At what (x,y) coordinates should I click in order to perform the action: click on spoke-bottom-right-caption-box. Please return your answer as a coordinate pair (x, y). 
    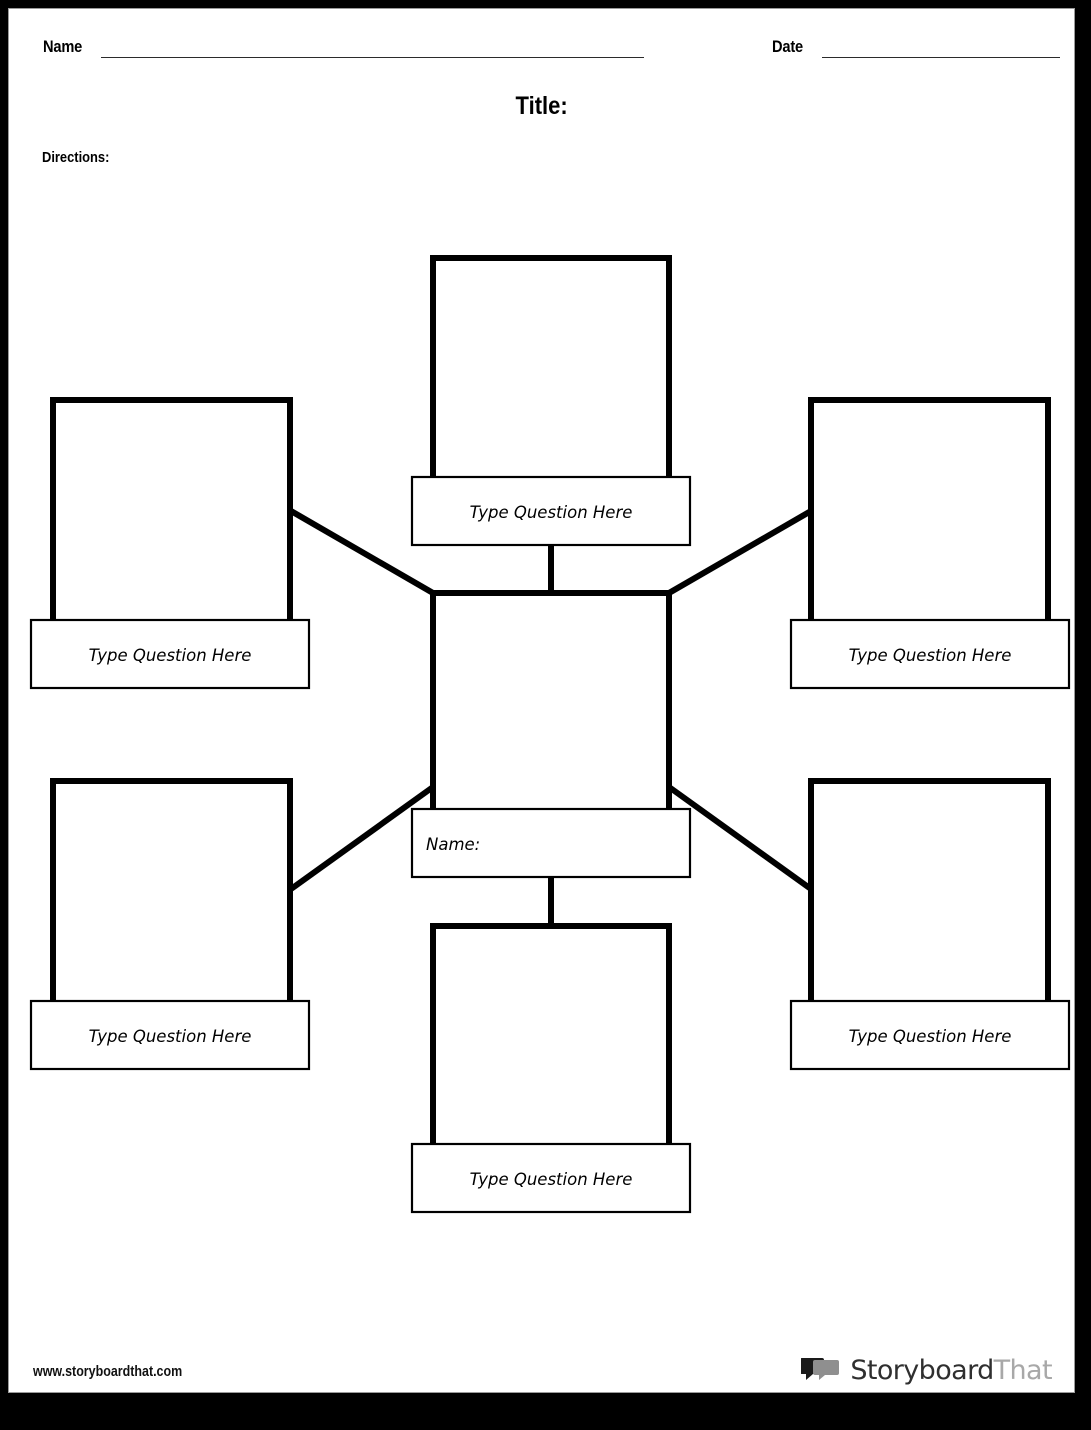
    Looking at the image, I should click on (930, 1035).